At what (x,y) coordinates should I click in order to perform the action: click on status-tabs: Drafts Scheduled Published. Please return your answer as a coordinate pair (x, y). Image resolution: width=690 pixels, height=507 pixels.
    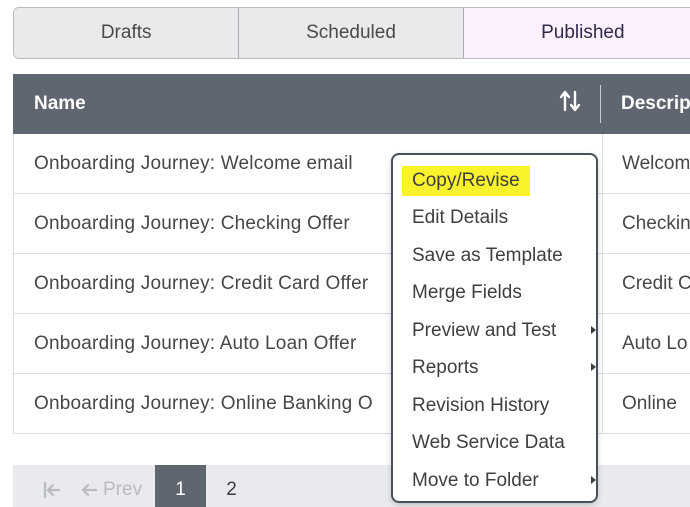
    Looking at the image, I should click on (351, 33).